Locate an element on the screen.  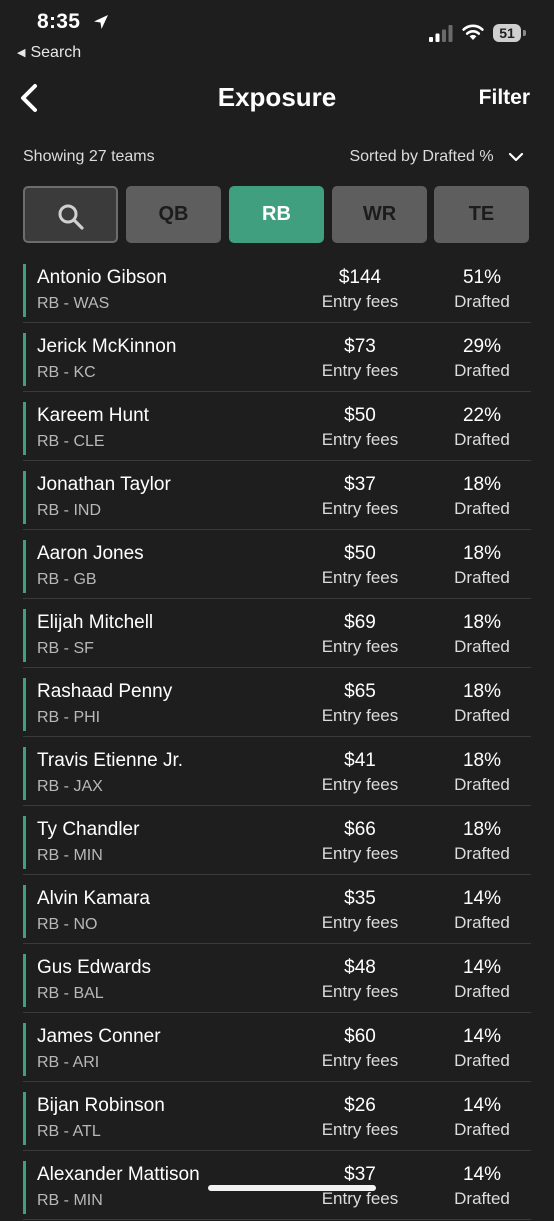
player-name: Jonathan Taylor is located at coordinates (104, 484).